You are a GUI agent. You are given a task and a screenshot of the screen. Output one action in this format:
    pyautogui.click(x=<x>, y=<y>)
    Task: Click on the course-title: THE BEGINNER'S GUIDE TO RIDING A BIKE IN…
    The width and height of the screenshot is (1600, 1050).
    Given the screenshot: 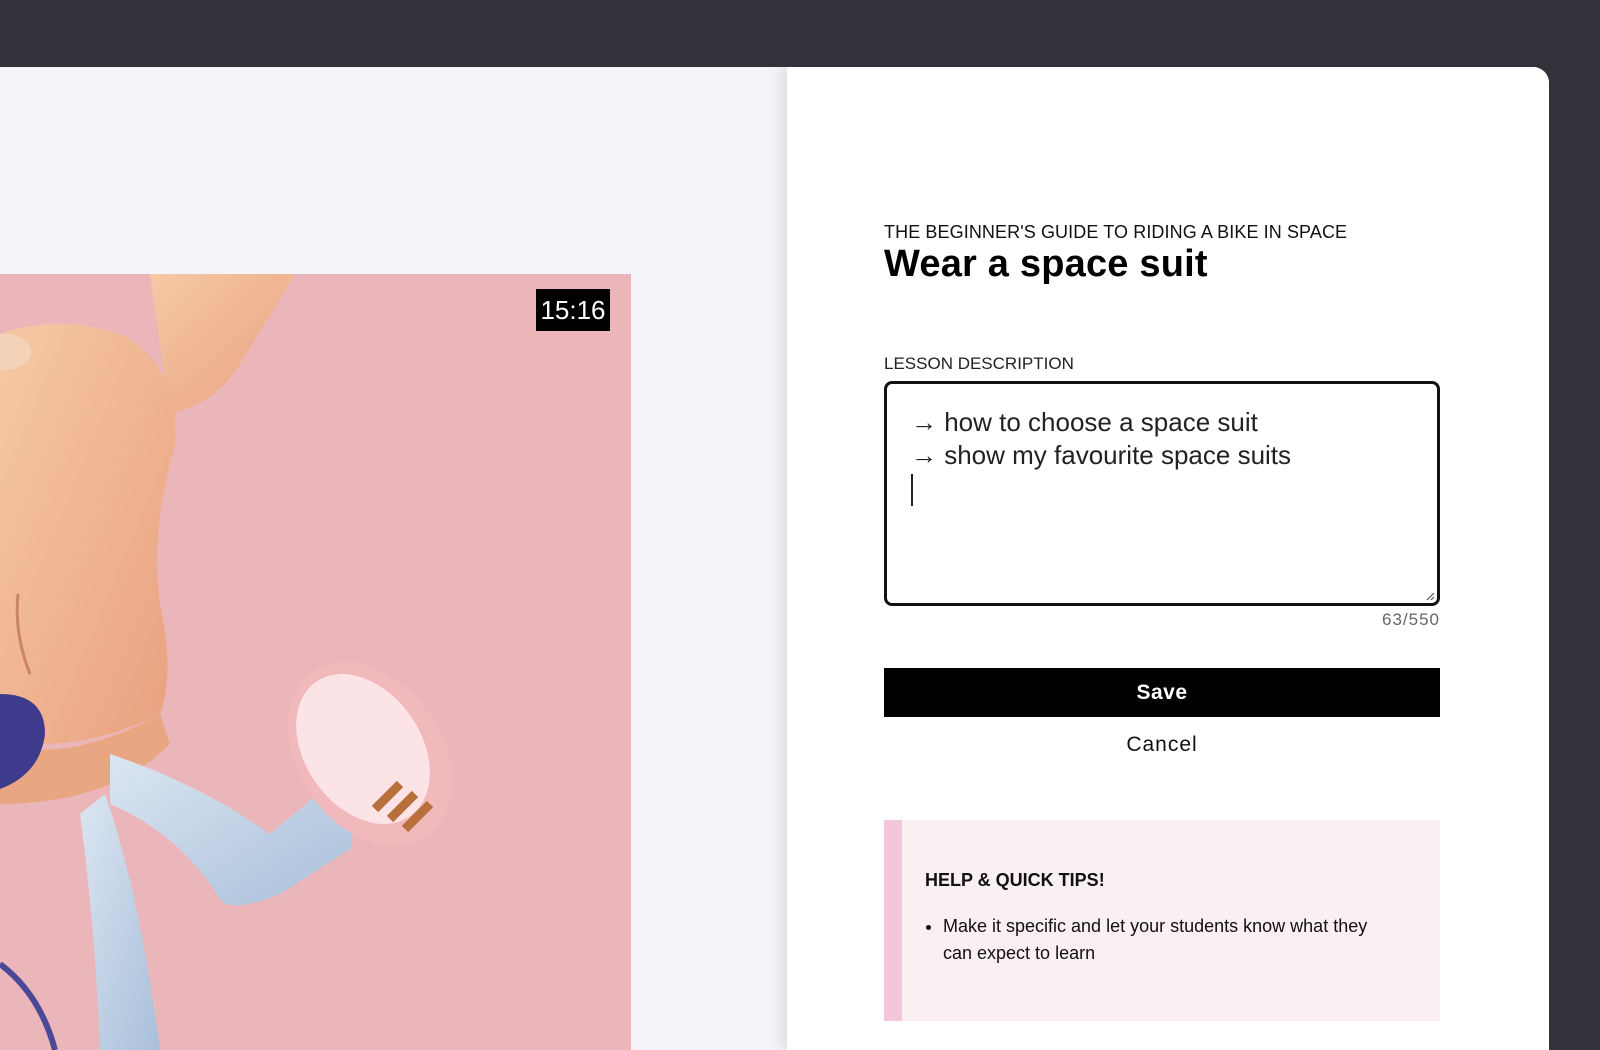 What is the action you would take?
    pyautogui.click(x=1116, y=232)
    